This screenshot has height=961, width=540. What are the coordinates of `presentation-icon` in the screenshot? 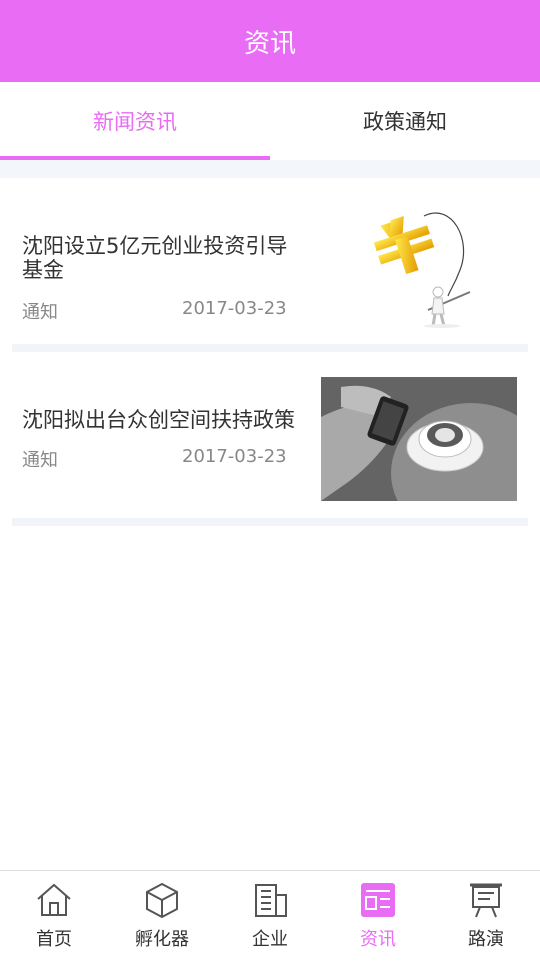 It's located at (486, 900).